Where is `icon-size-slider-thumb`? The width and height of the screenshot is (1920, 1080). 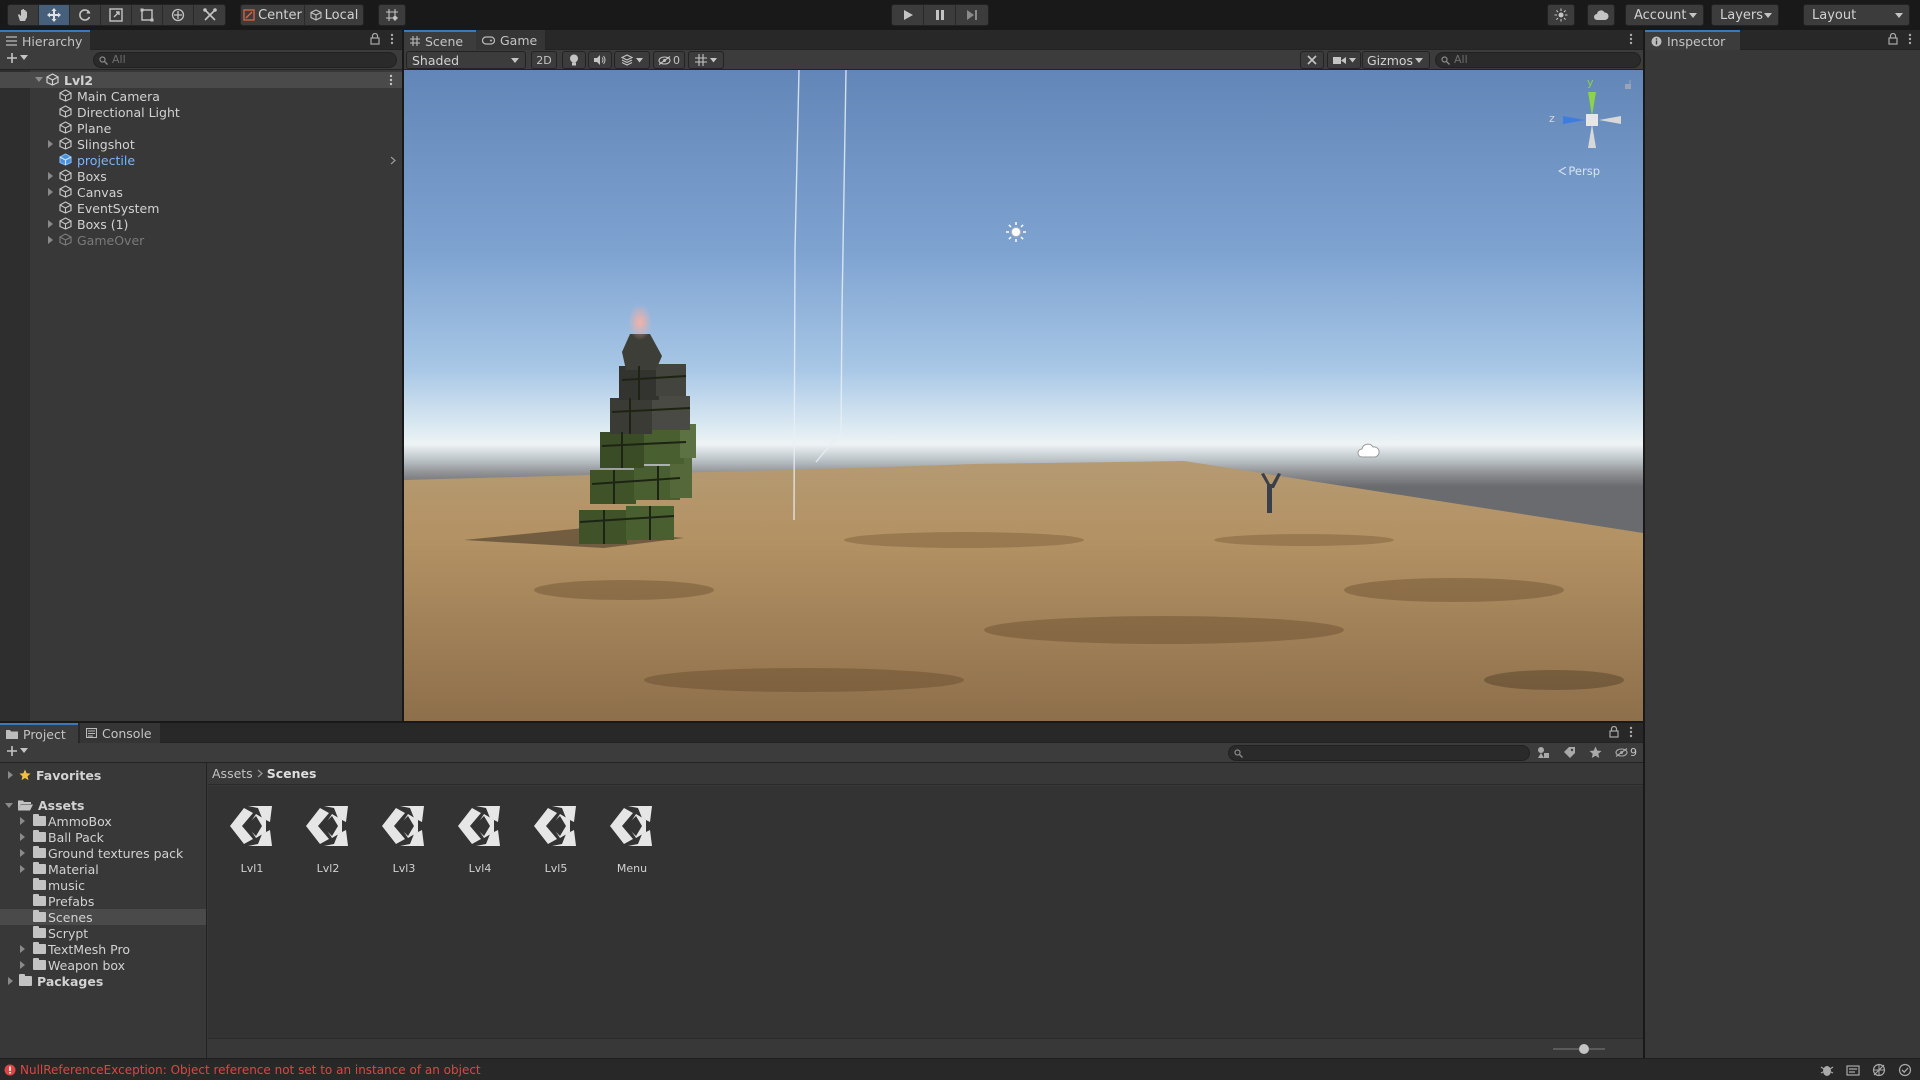 icon-size-slider-thumb is located at coordinates (1584, 1049).